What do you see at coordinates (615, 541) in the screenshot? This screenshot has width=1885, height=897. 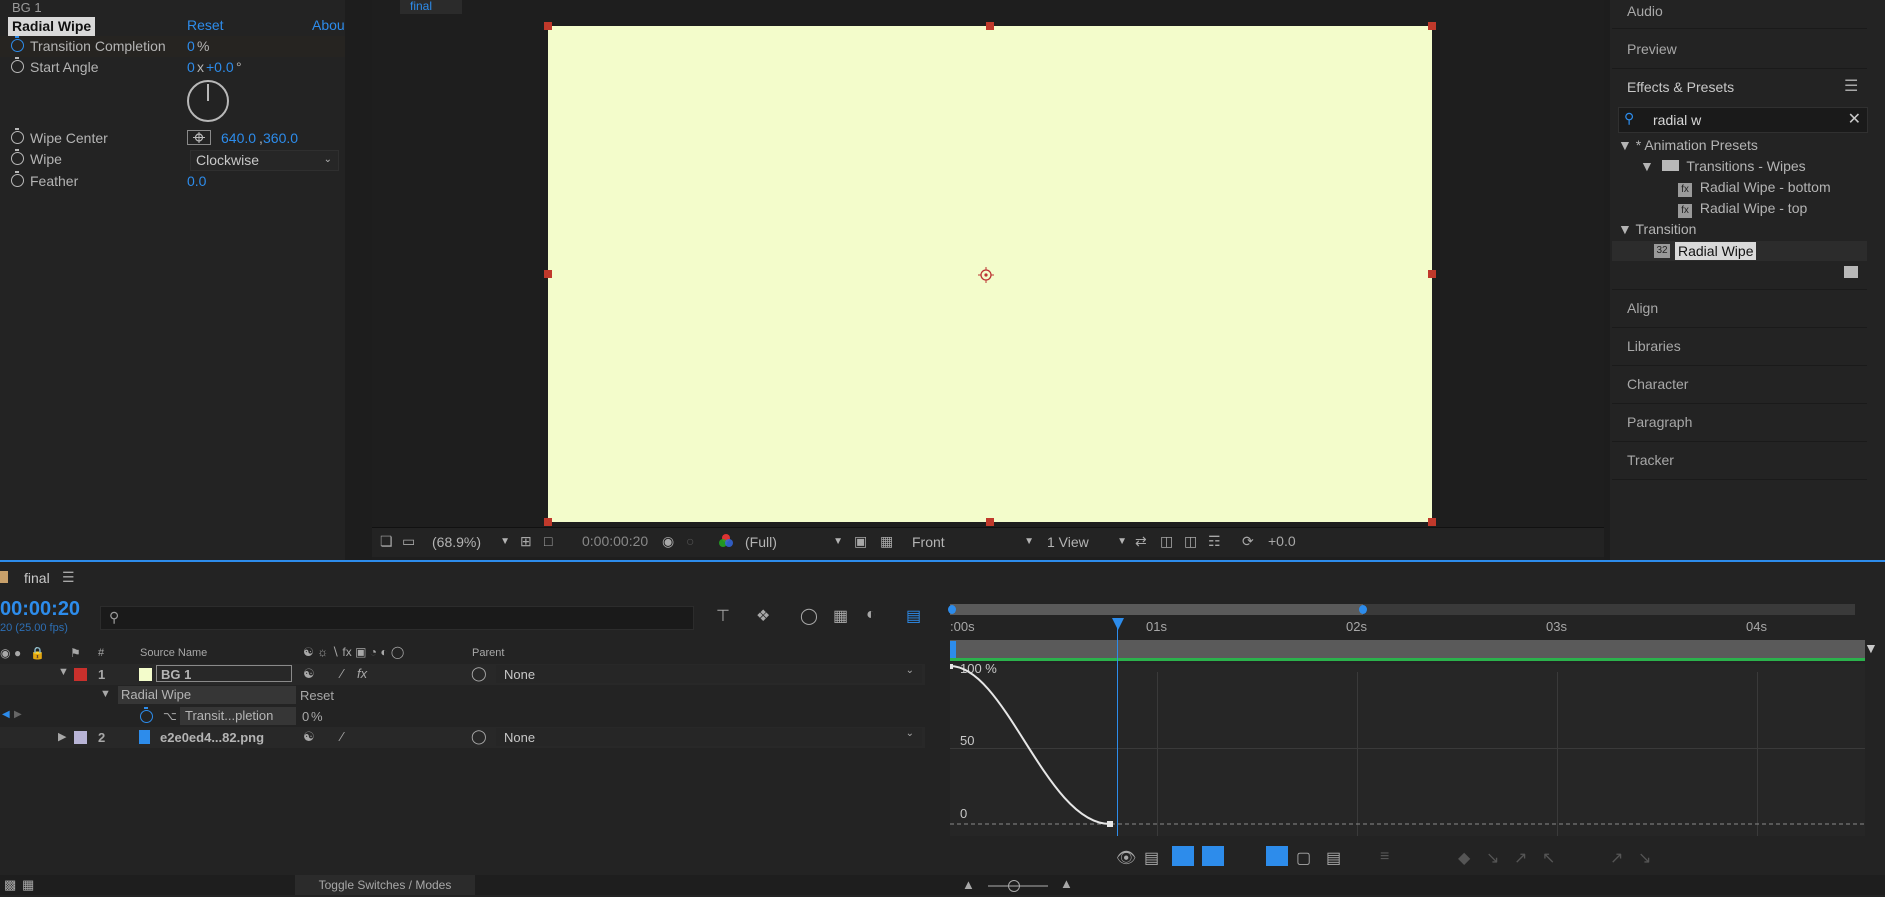 I see `current-time: 0:00:00:20` at bounding box center [615, 541].